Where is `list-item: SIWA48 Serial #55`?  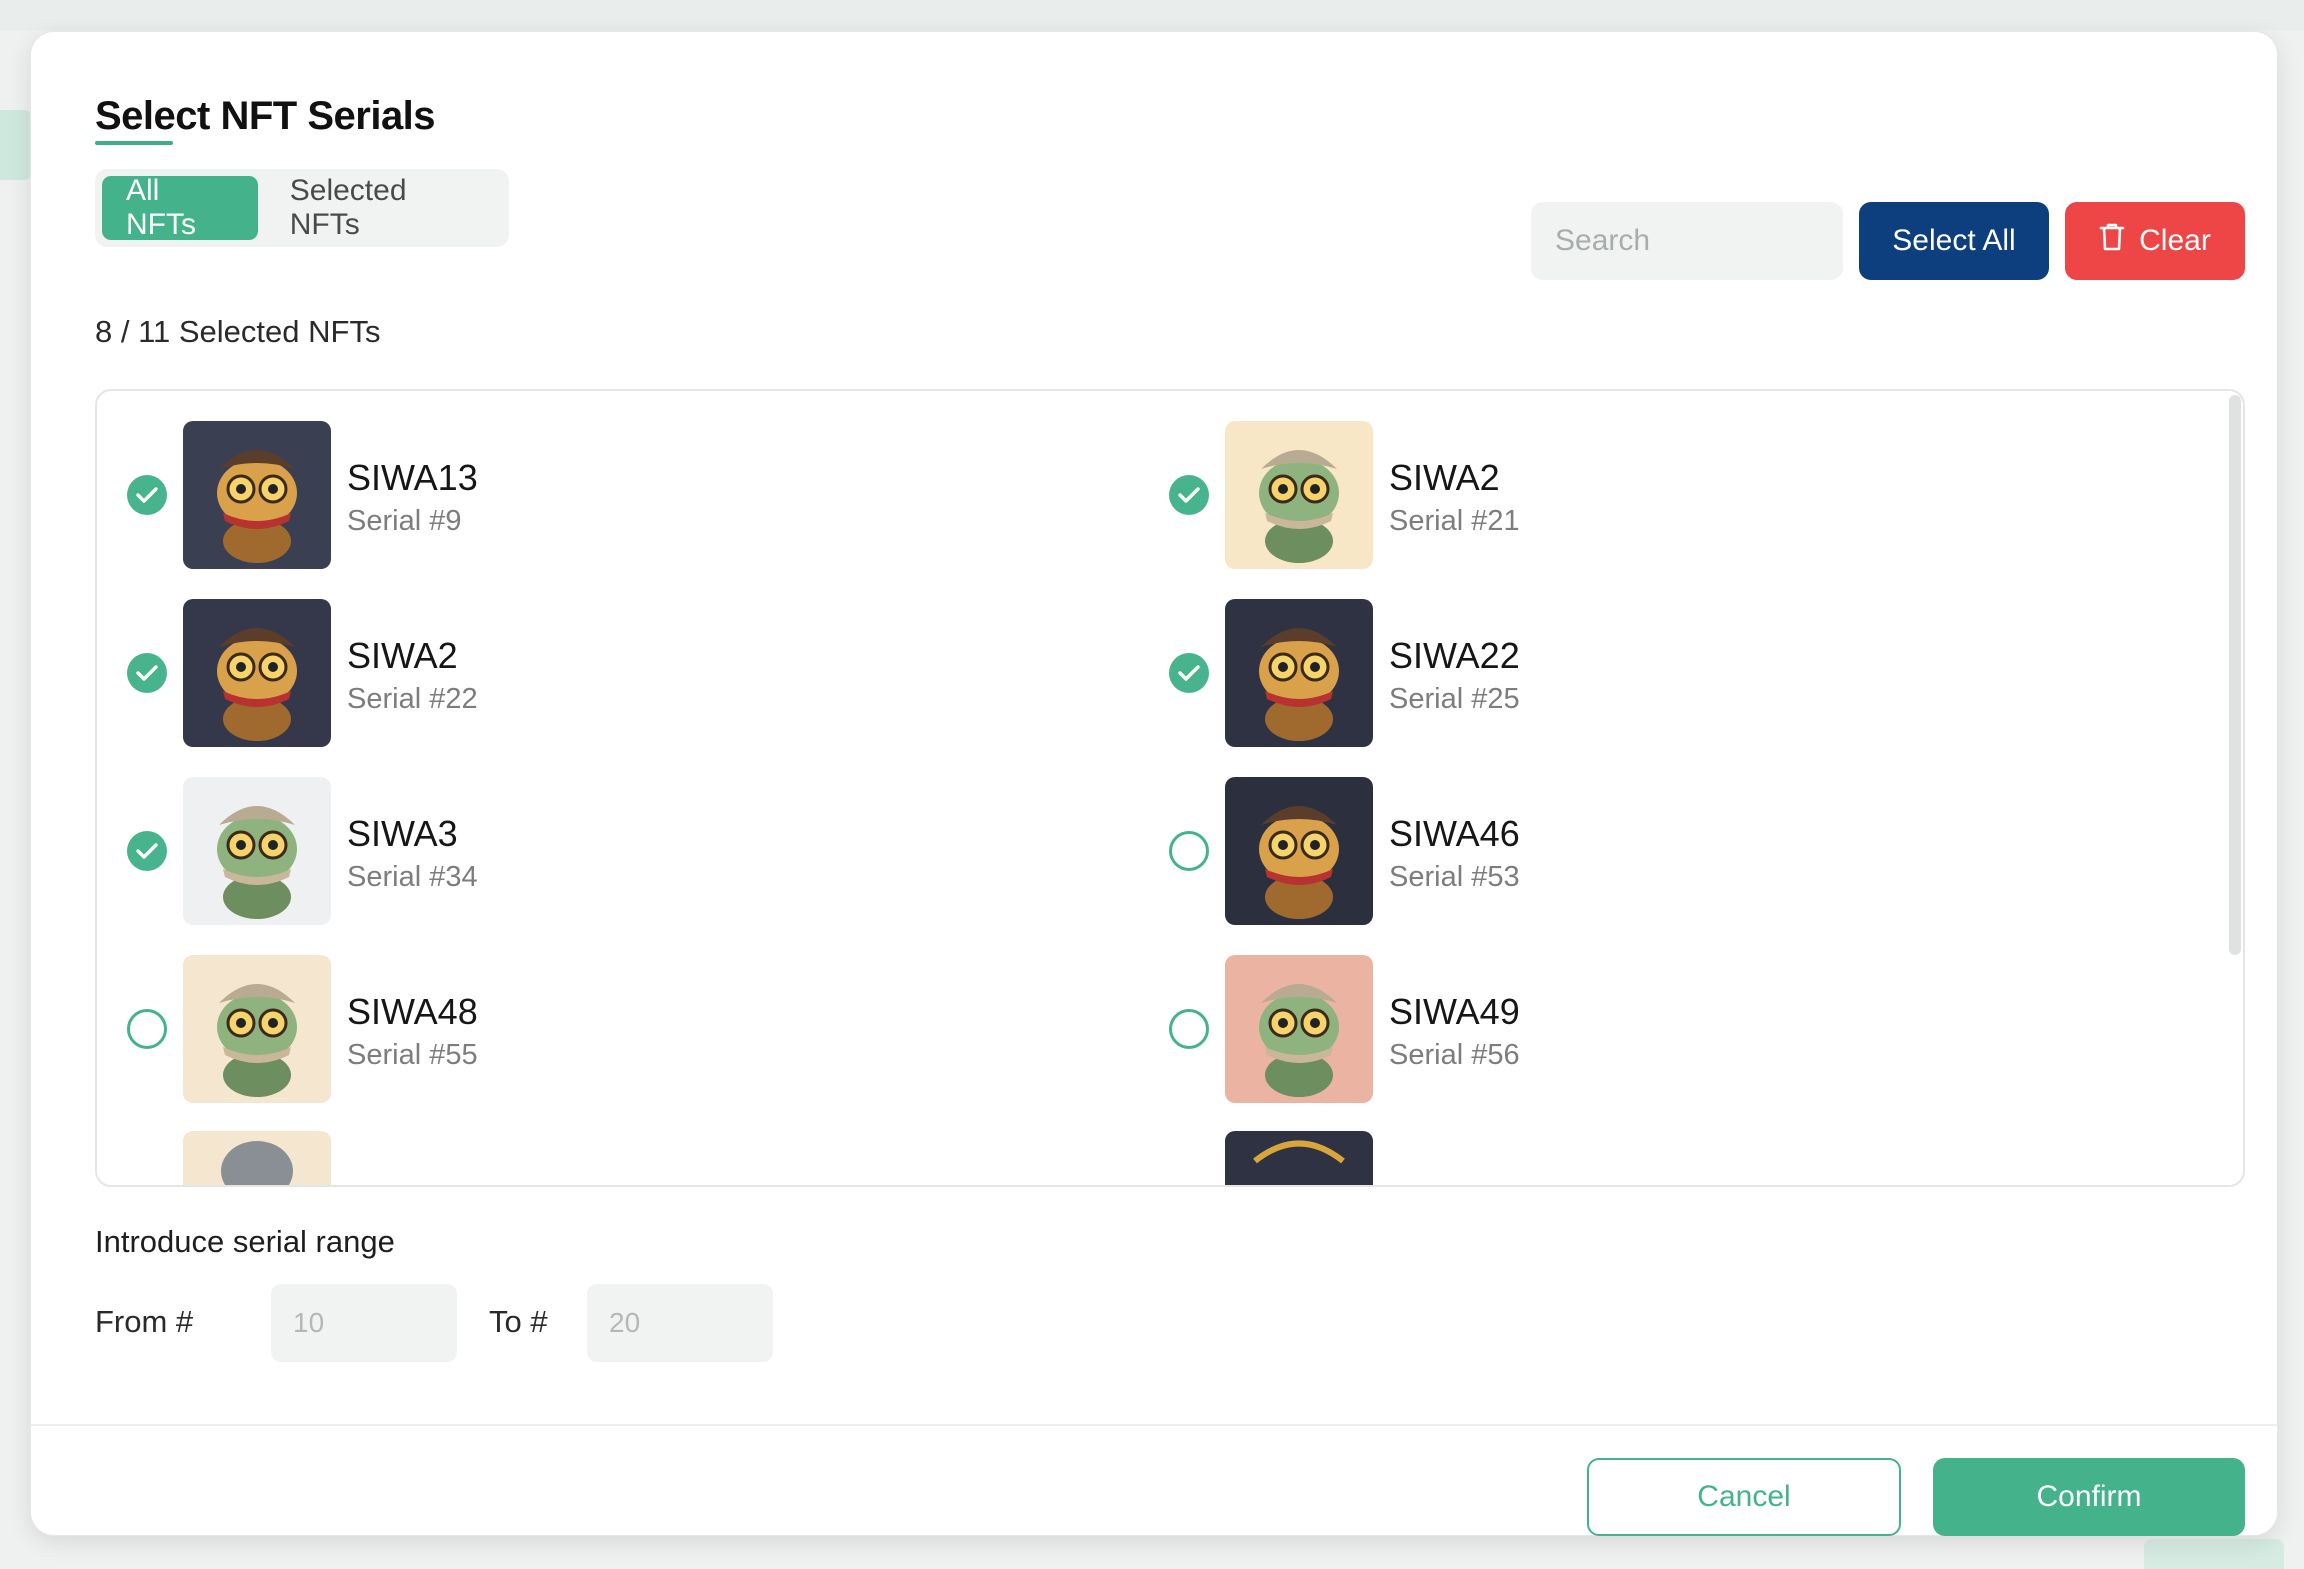 list-item: SIWA48 Serial #55 is located at coordinates (577, 1029).